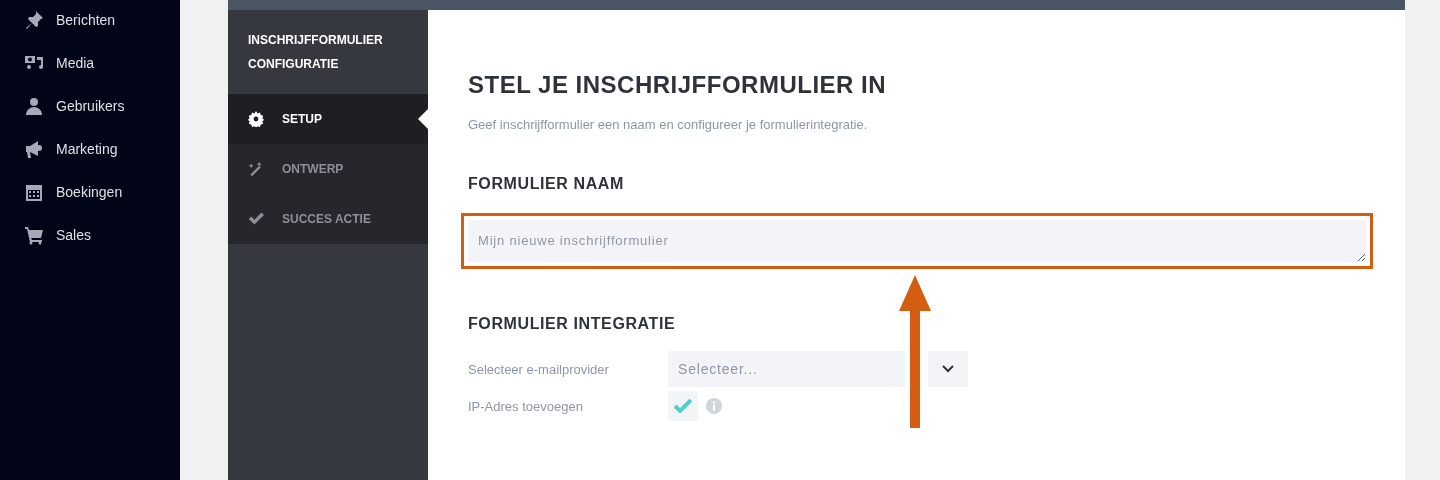  What do you see at coordinates (90, 62) in the screenshot?
I see `sidebar-item: Media` at bounding box center [90, 62].